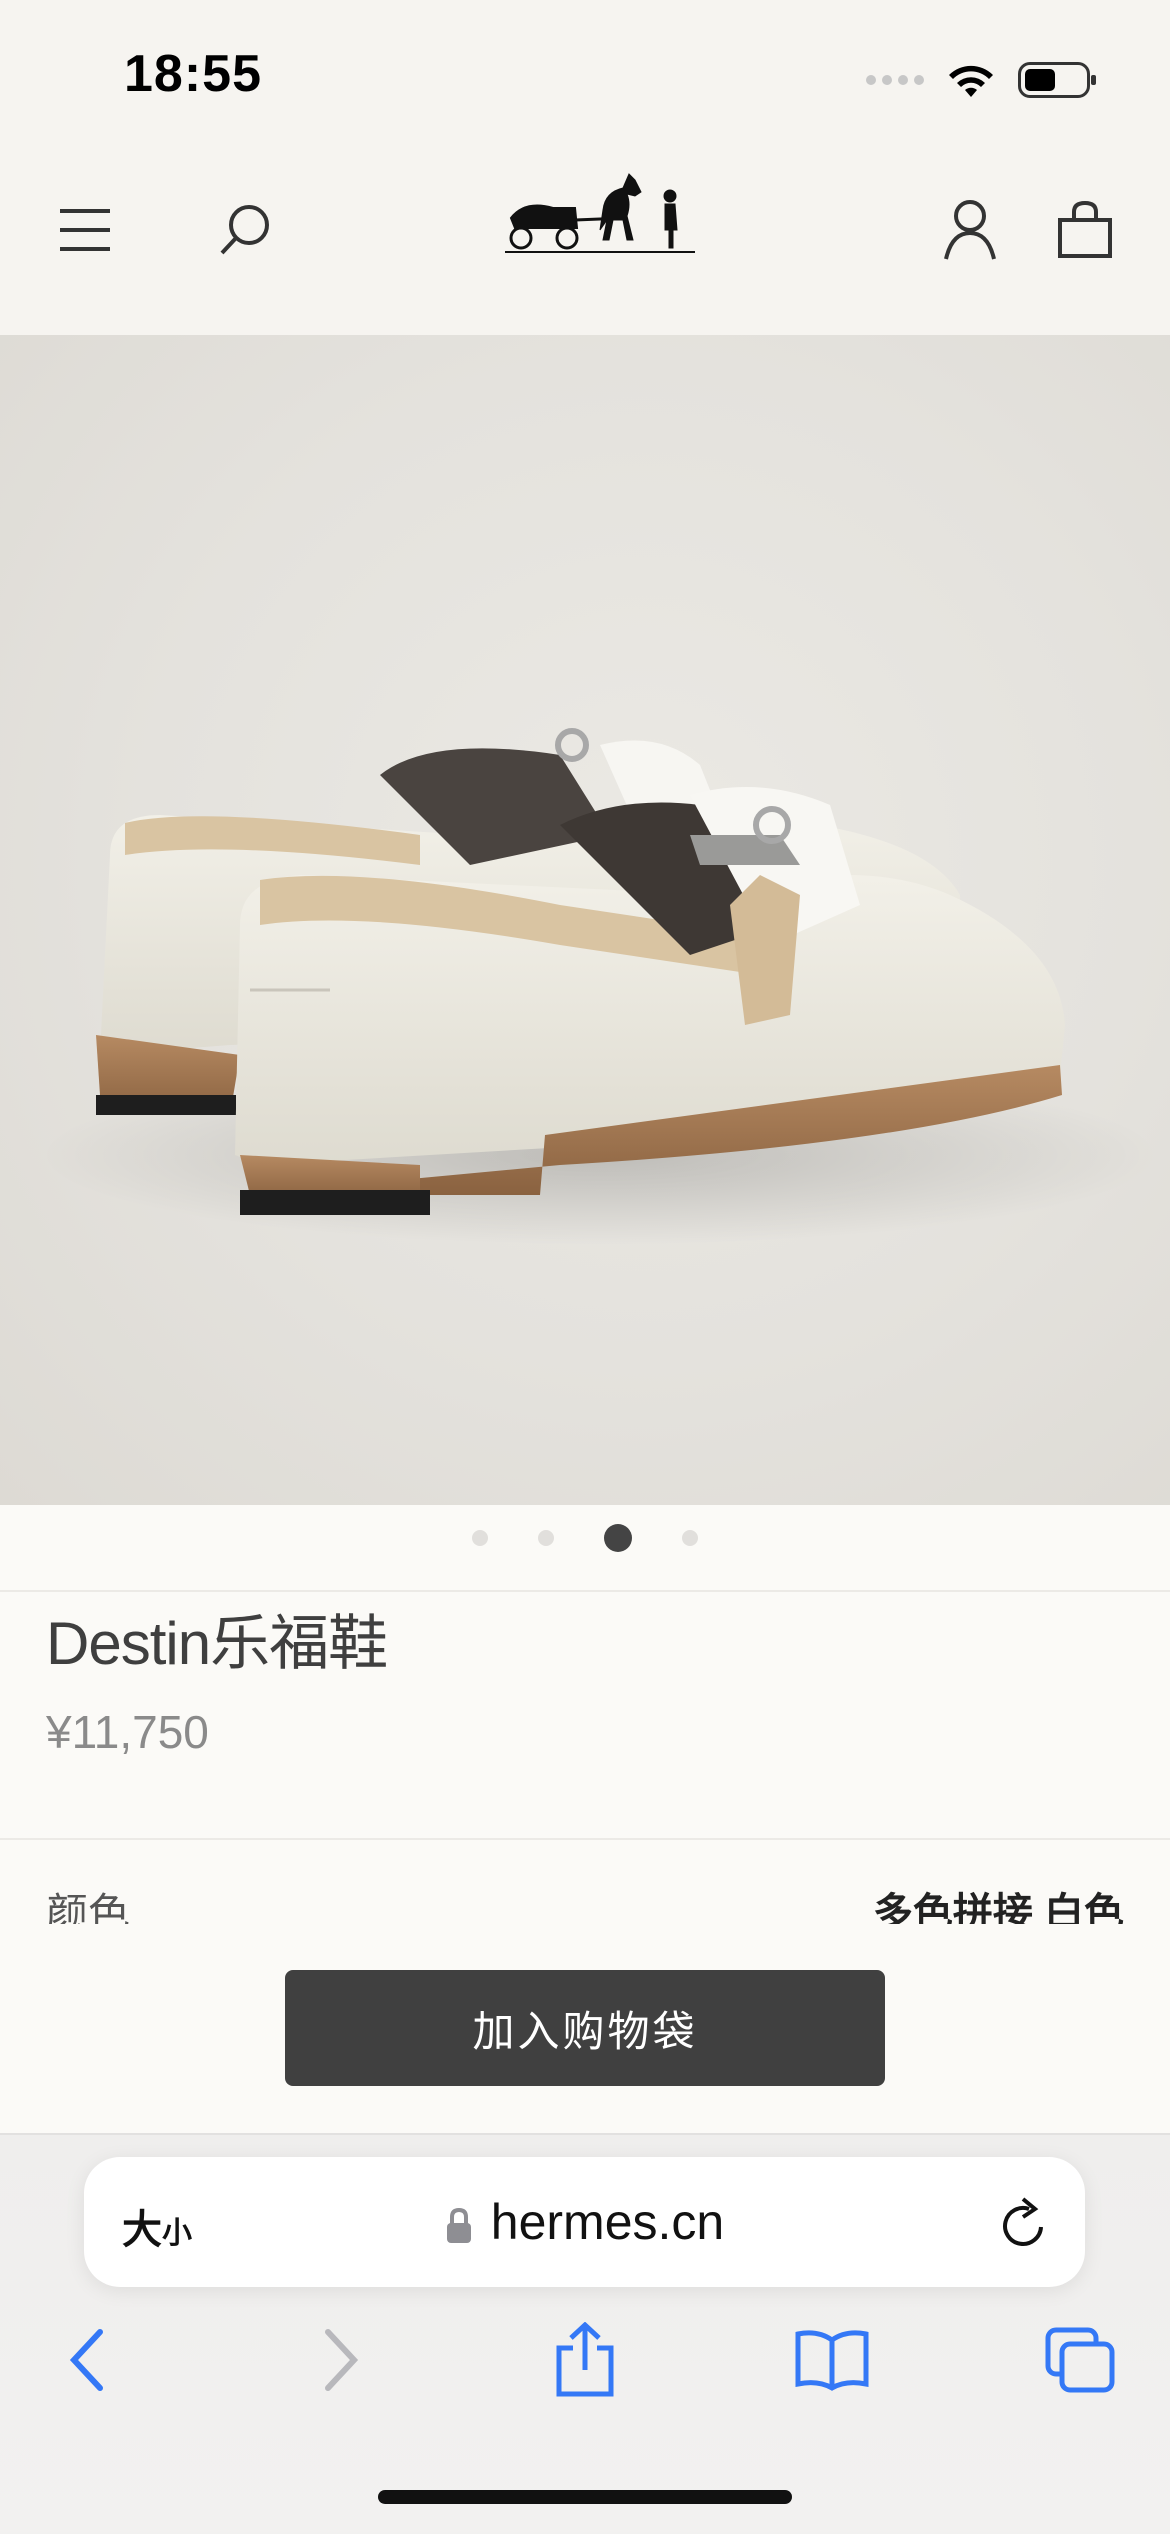 This screenshot has width=1170, height=2534. I want to click on color-value: 多色拼接 白色, so click(998, 1907).